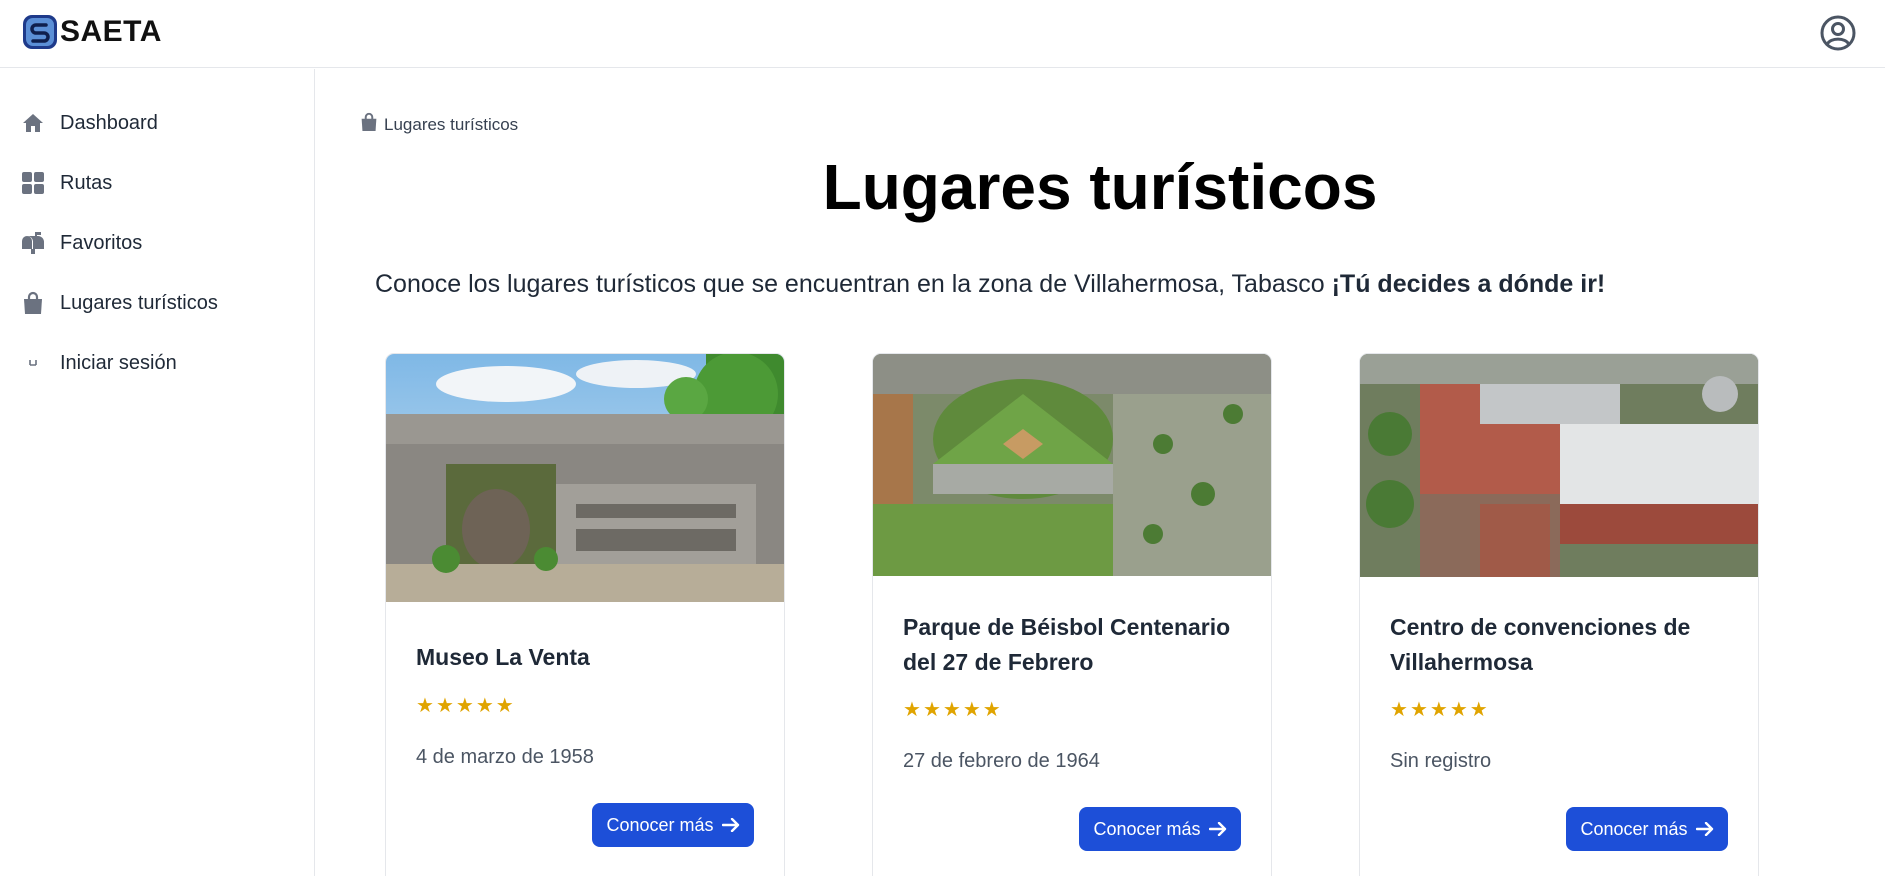  Describe the element at coordinates (86, 182) in the screenshot. I see `sidebar-item-label: Rutas` at that location.